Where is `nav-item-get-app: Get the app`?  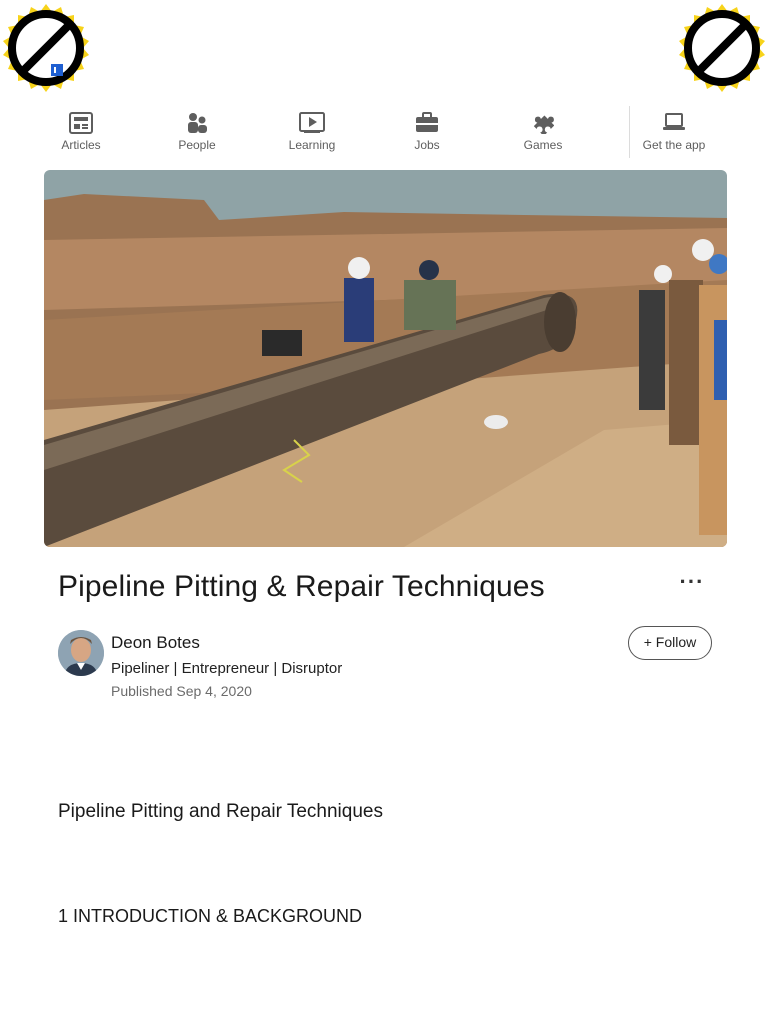 nav-item-get-app: Get the app is located at coordinates (674, 129).